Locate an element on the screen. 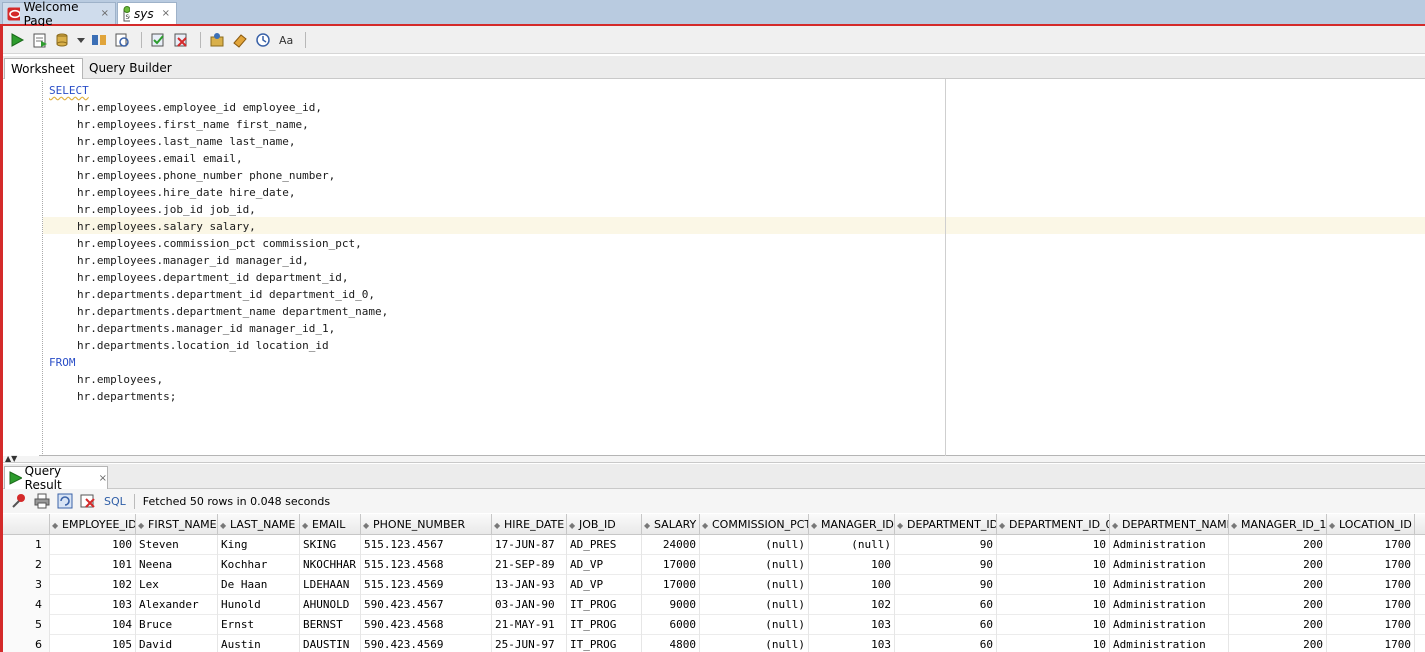  table-cell: Ernst is located at coordinates (259, 625).